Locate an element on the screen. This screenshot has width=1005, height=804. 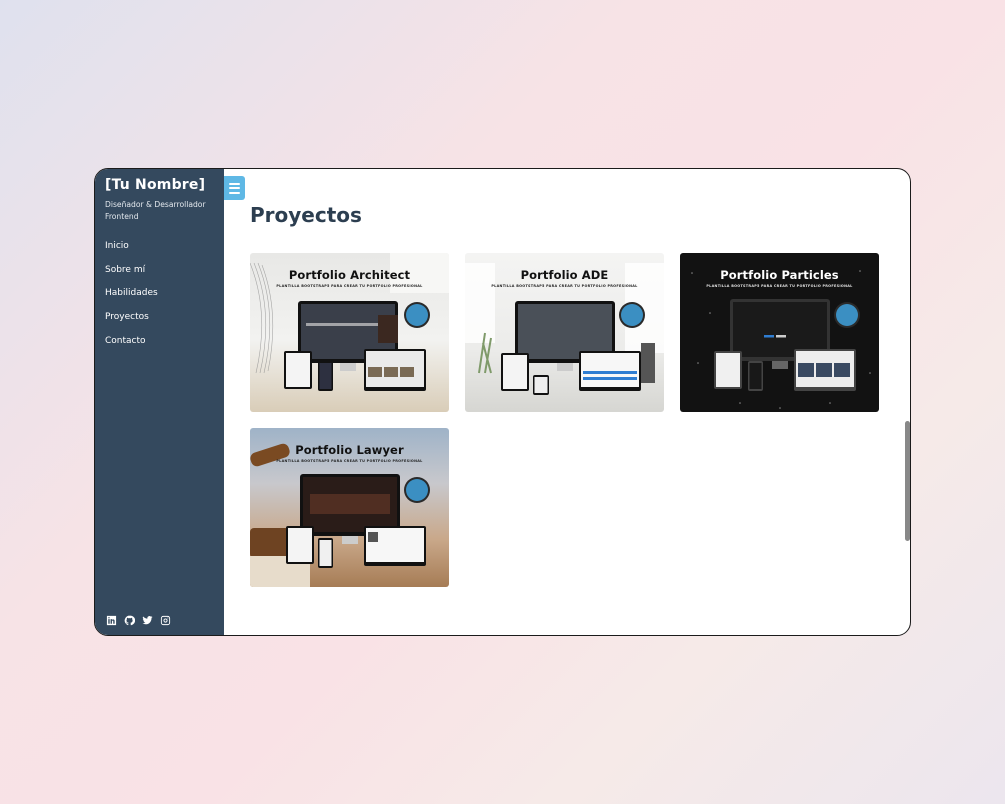
nav-item-inicio: Inicio is located at coordinates (159, 251).